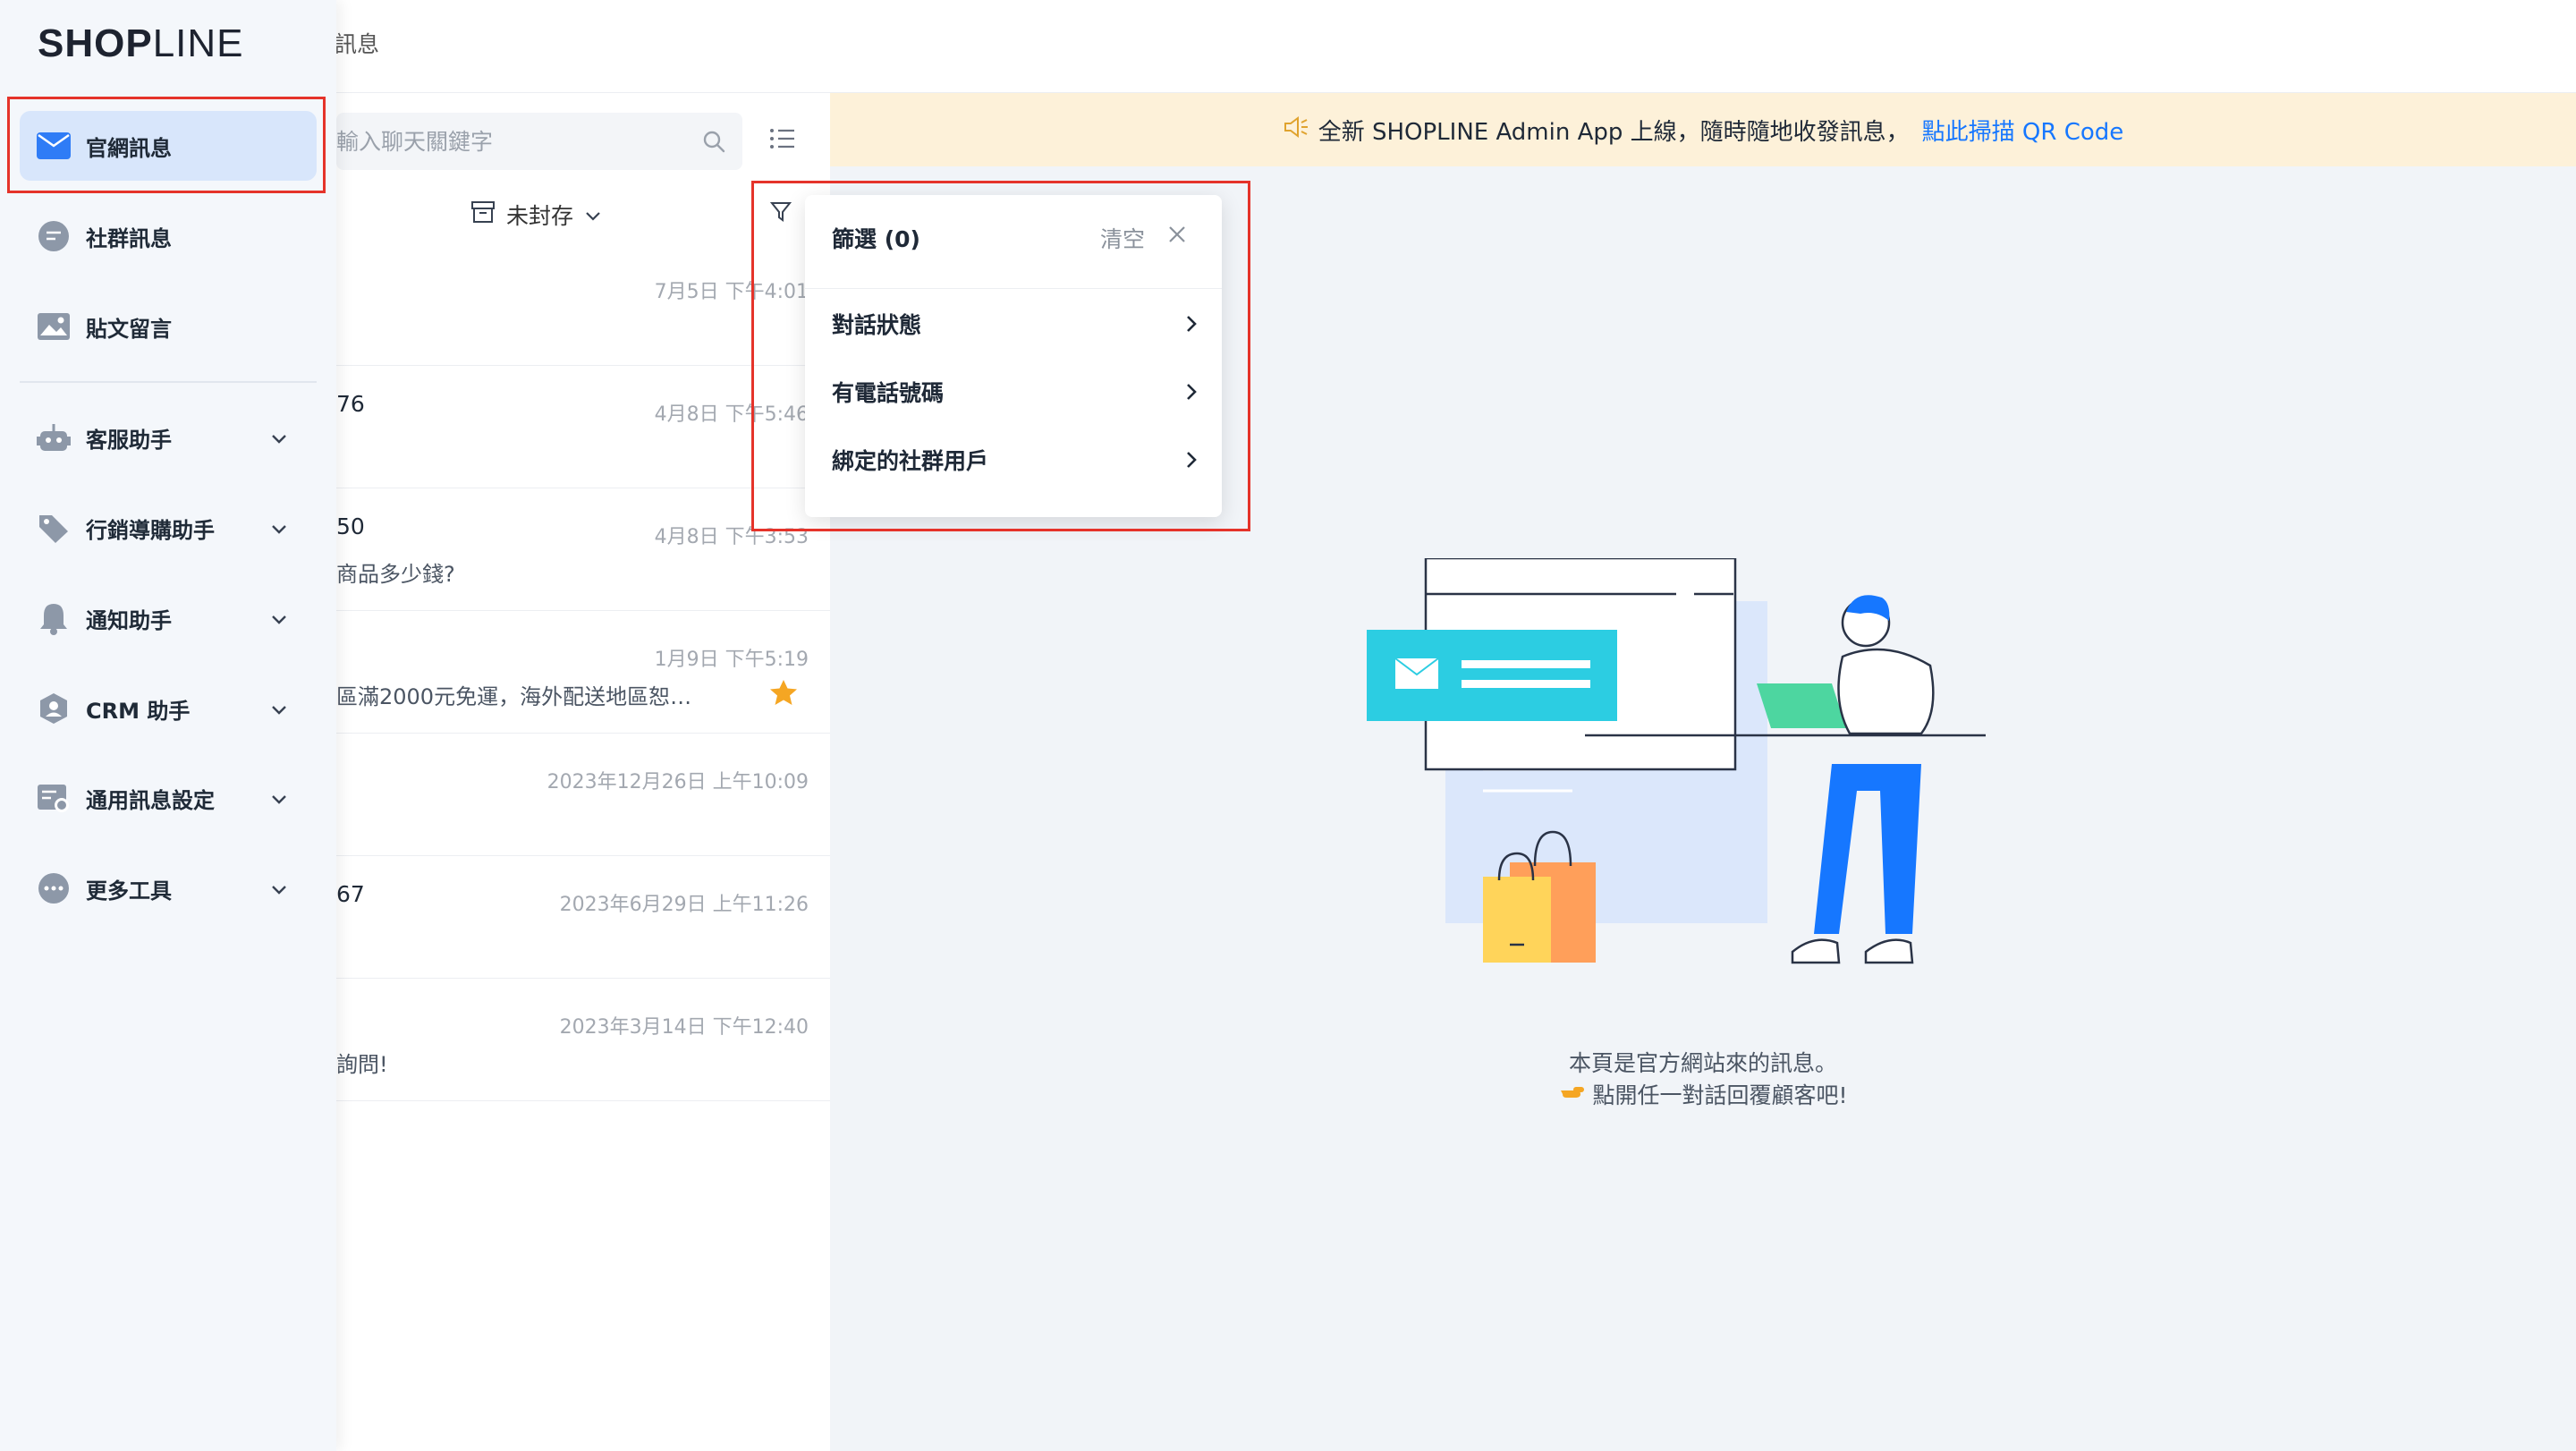  I want to click on customer-name: 76, so click(350, 404).